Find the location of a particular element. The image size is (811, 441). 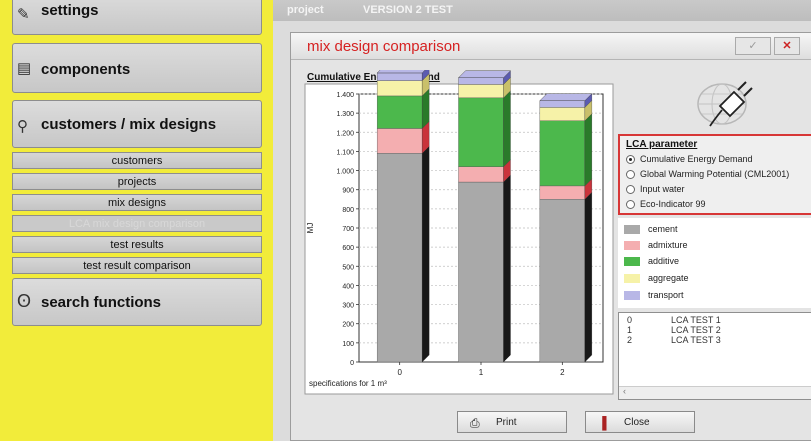

legend-item-admixture: admixture is located at coordinates (656, 245).